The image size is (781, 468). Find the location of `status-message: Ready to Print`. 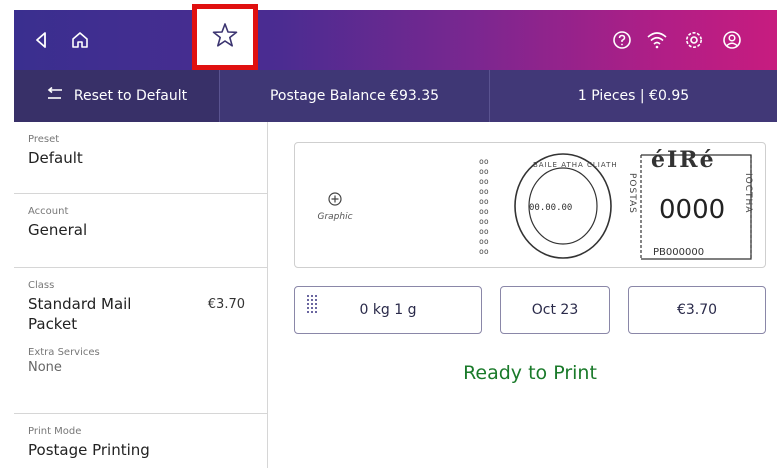

status-message: Ready to Print is located at coordinates (530, 373).